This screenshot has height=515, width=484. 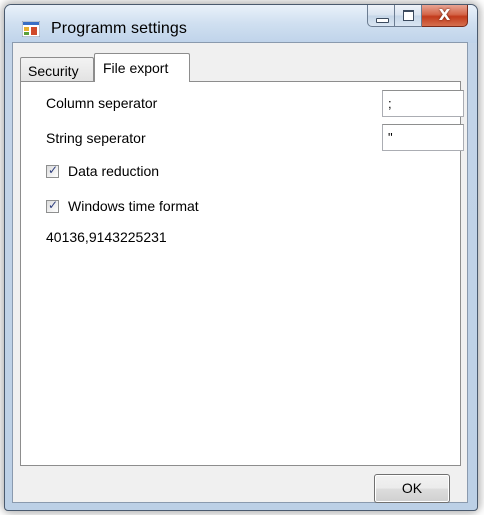 What do you see at coordinates (423, 103) in the screenshot?
I see `column-separator-input` at bounding box center [423, 103].